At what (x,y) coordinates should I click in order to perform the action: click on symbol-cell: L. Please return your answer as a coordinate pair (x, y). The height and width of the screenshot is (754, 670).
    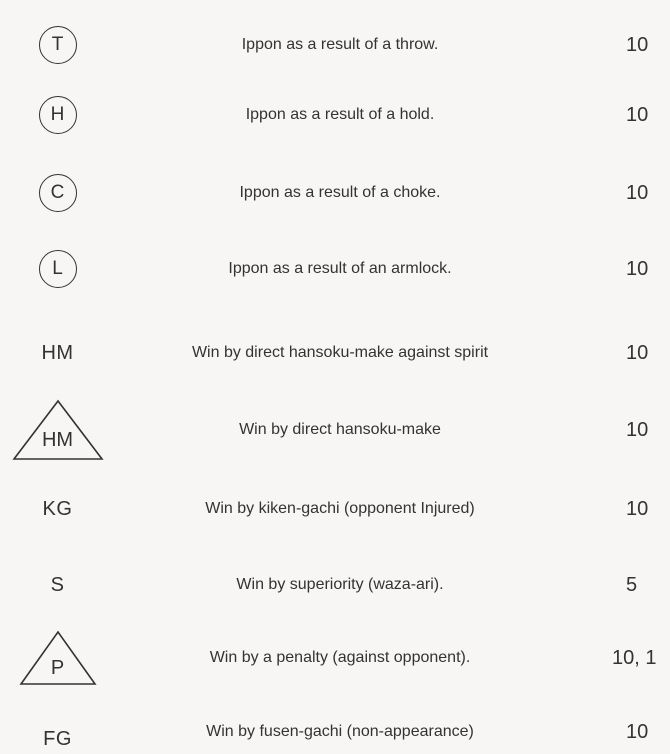
    Looking at the image, I should click on (57, 269).